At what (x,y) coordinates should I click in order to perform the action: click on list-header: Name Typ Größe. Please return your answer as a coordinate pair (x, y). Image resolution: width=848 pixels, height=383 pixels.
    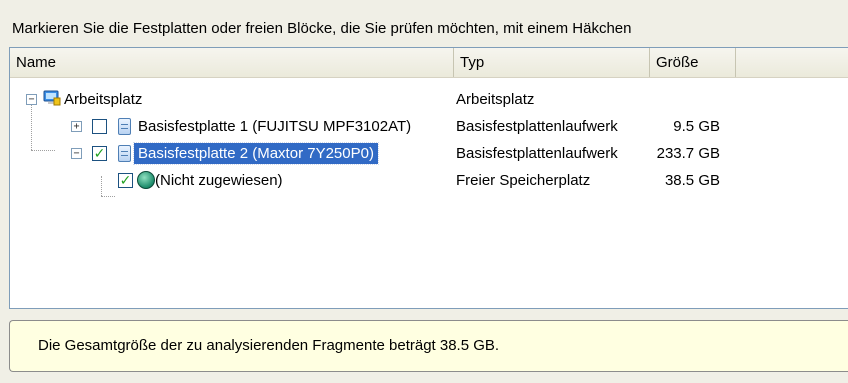
    Looking at the image, I should click on (429, 63).